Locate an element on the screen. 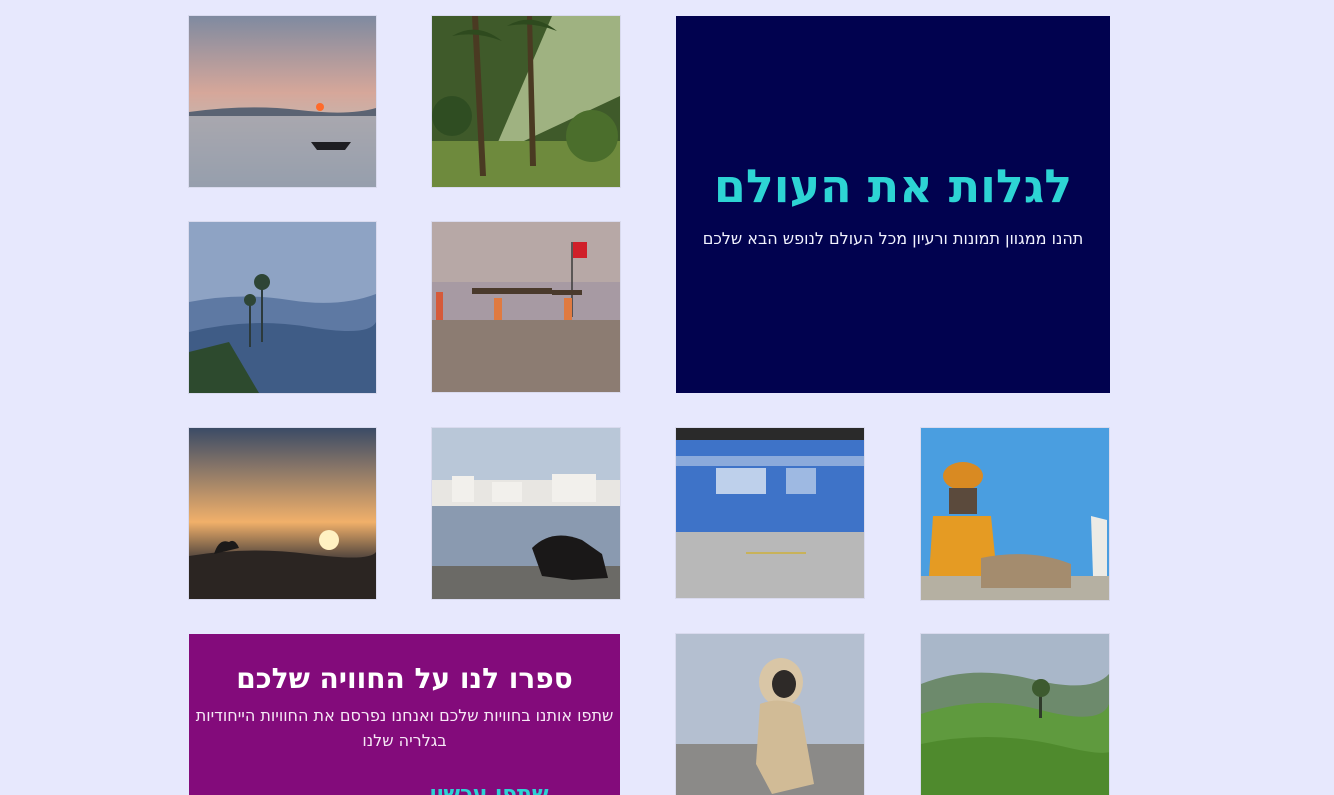 The height and width of the screenshot is (795, 1334). photo-misty-mountains-tree is located at coordinates (282, 307).